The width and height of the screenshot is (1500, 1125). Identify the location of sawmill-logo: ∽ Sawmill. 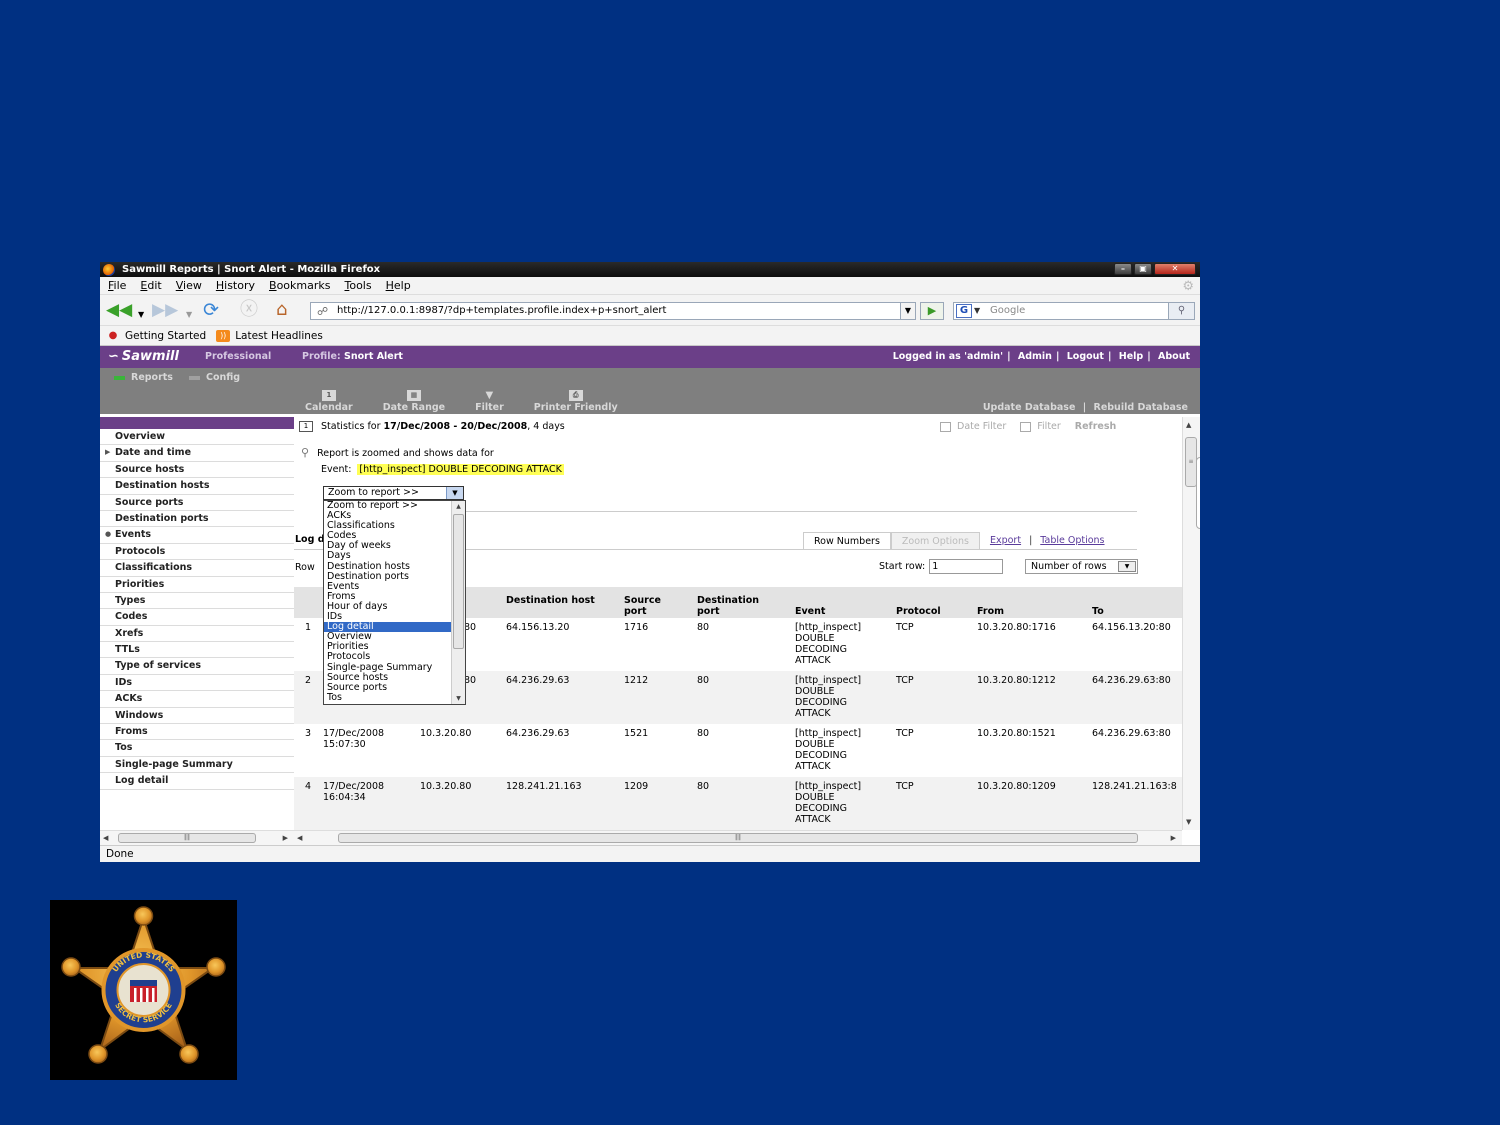
(143, 357).